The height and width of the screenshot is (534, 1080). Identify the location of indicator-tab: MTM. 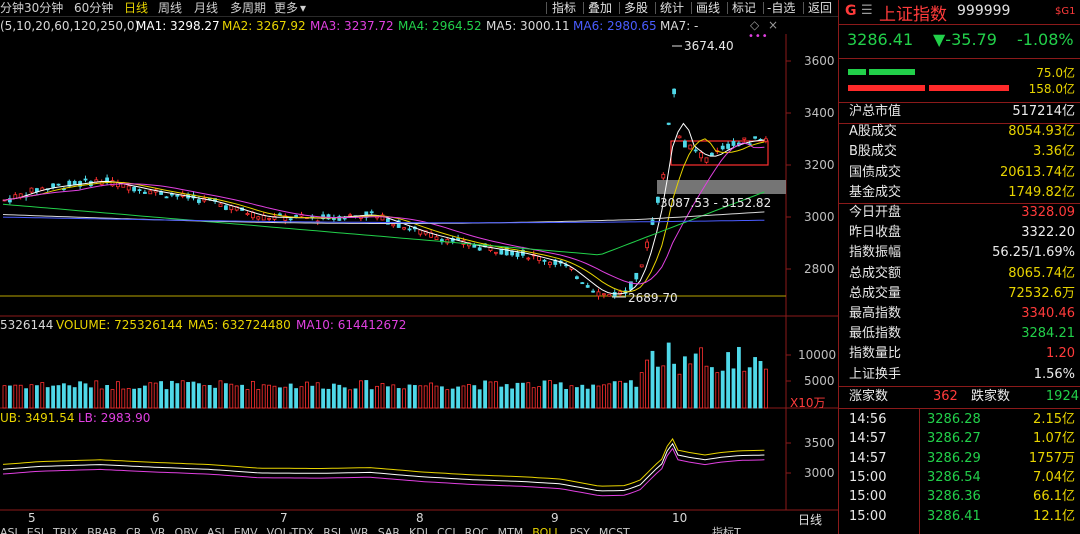
(511, 530).